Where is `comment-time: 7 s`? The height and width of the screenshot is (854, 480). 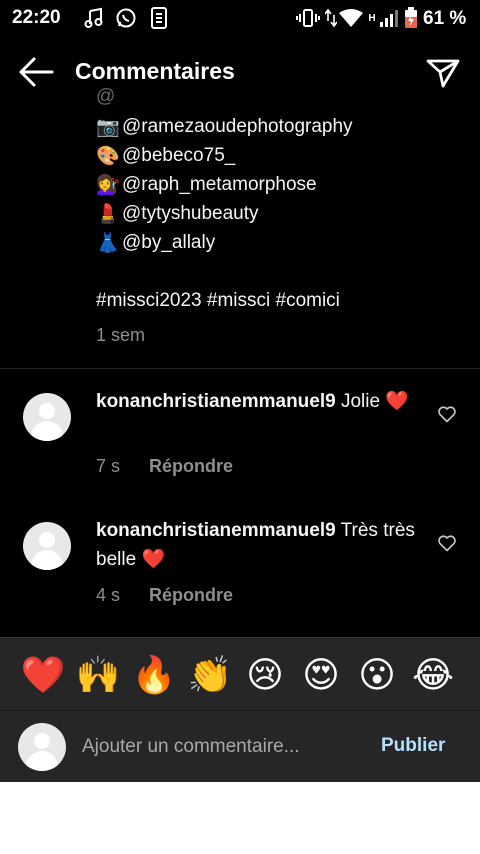 comment-time: 7 s is located at coordinates (108, 466).